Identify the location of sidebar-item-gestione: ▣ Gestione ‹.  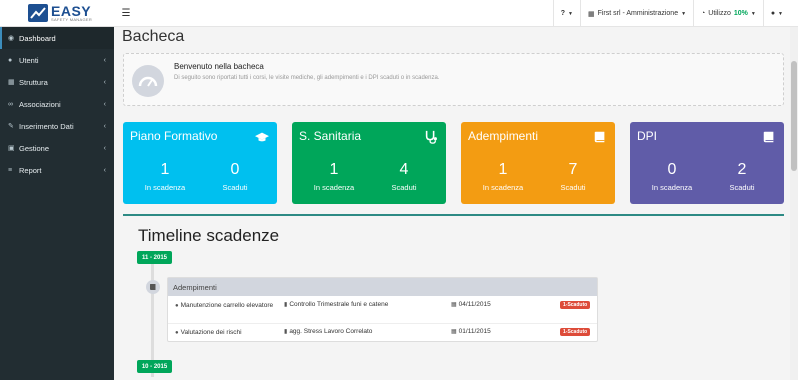
(57, 148).